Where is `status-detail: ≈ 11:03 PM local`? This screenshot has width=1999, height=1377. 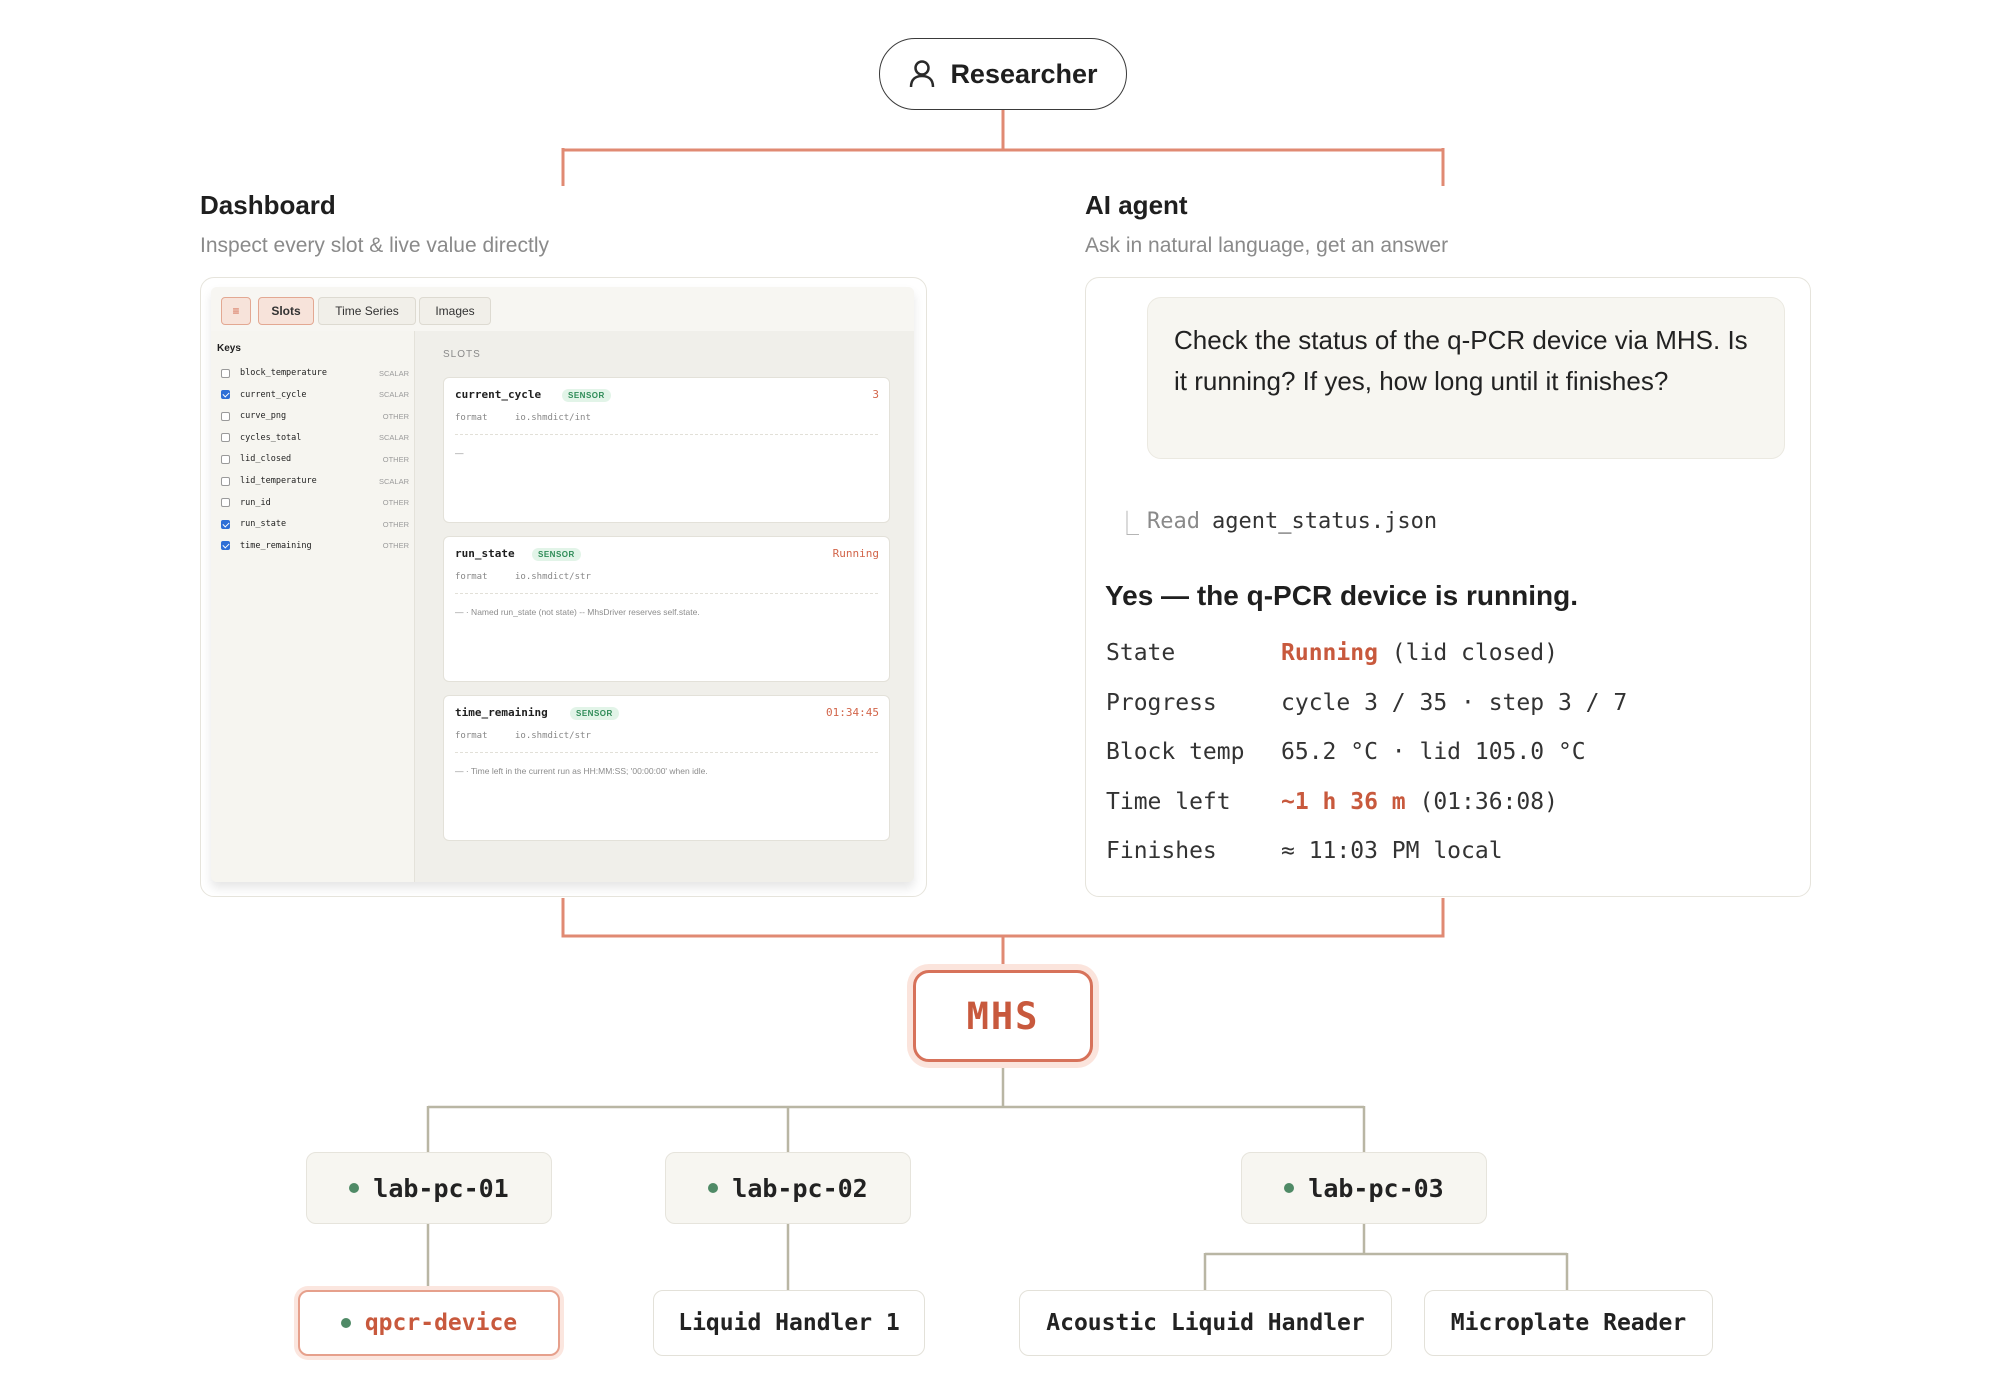 status-detail: ≈ 11:03 PM local is located at coordinates (1392, 851).